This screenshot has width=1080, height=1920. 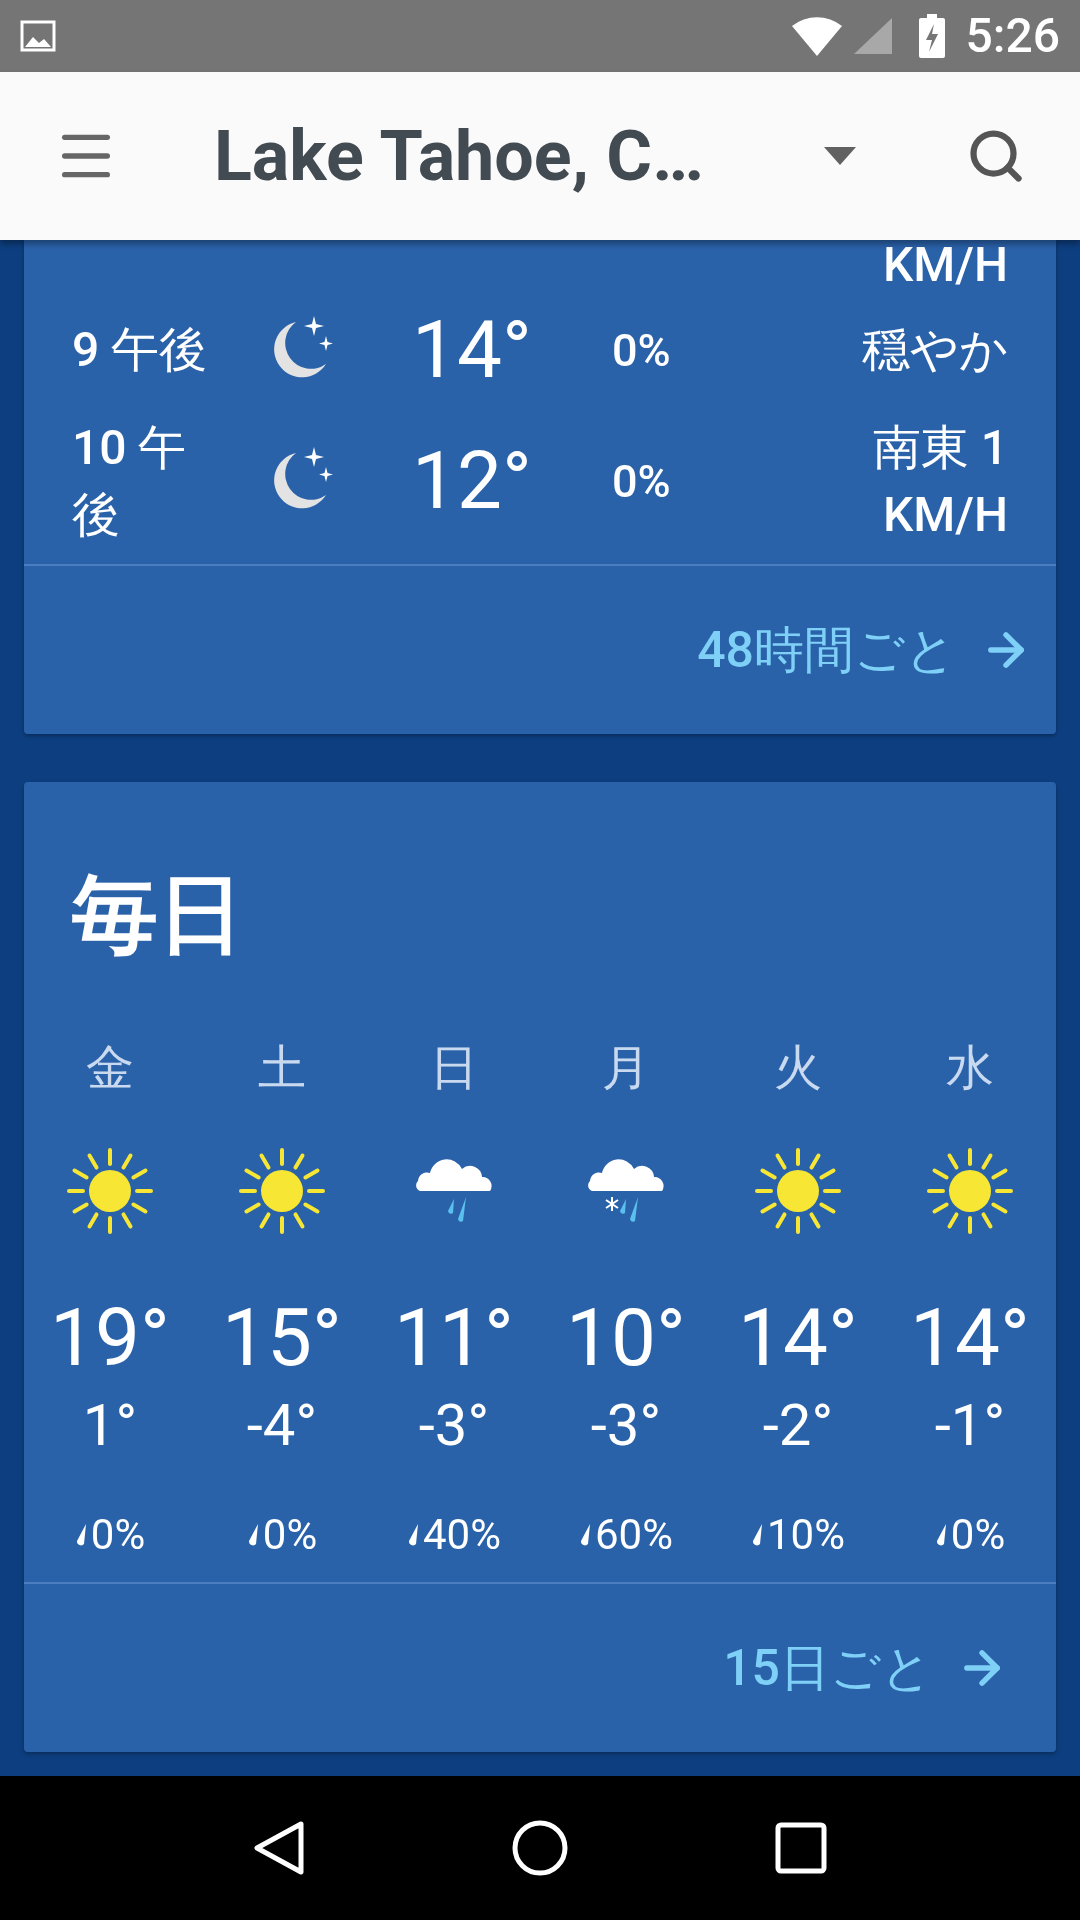 What do you see at coordinates (130, 482) in the screenshot?
I see `hour-time: 10 午後` at bounding box center [130, 482].